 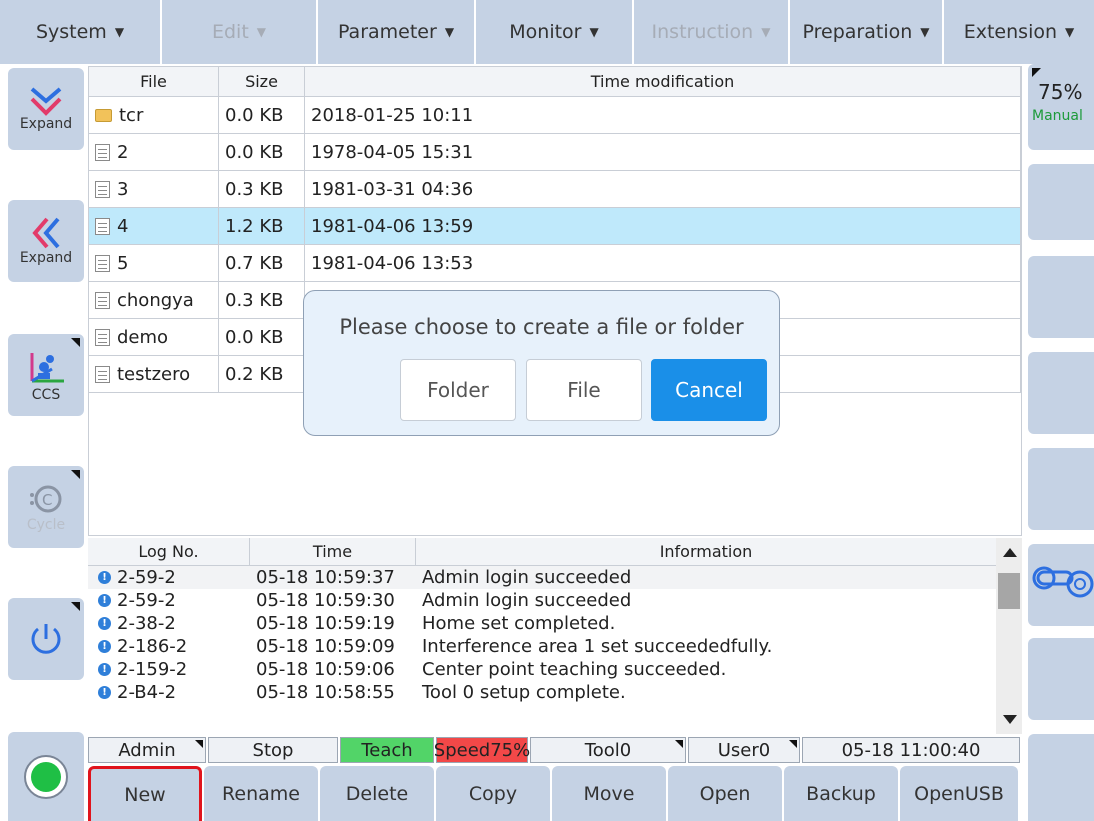 What do you see at coordinates (46, 109) in the screenshot?
I see `expand-down-button: Expand` at bounding box center [46, 109].